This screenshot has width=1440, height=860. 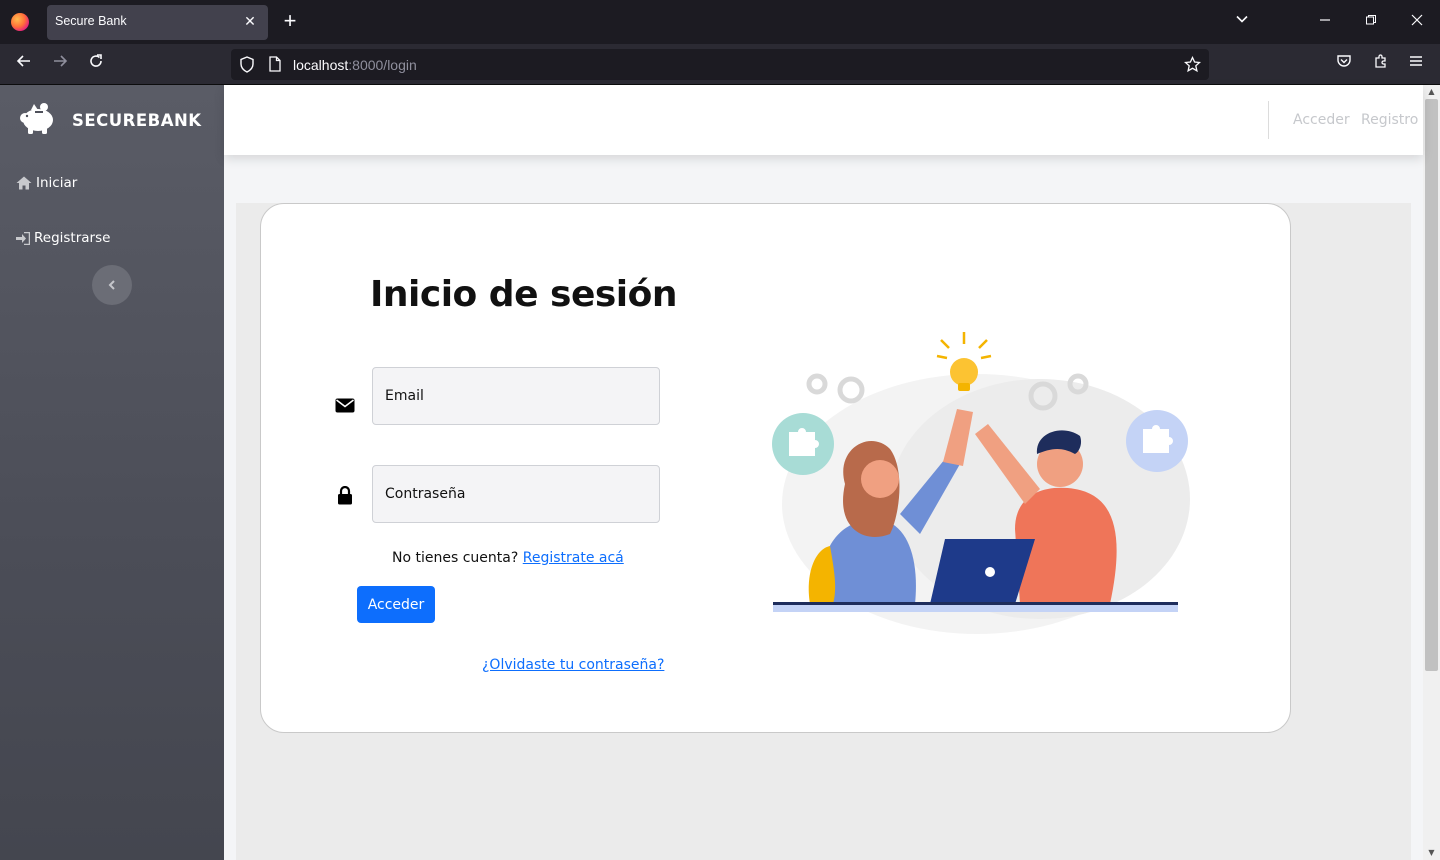 What do you see at coordinates (24, 64) in the screenshot?
I see `back-button` at bounding box center [24, 64].